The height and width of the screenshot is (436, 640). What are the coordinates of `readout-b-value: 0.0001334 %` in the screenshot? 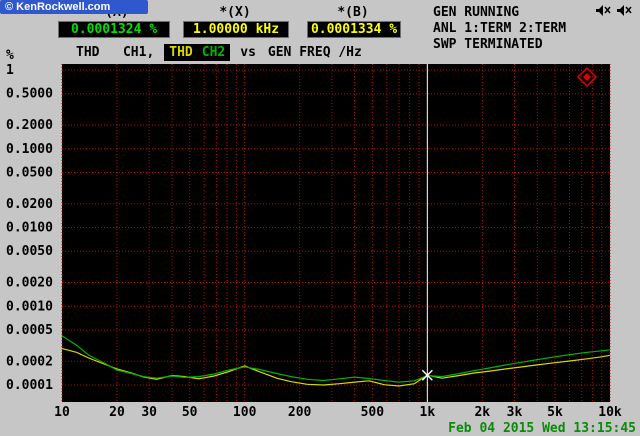 It's located at (354, 29).